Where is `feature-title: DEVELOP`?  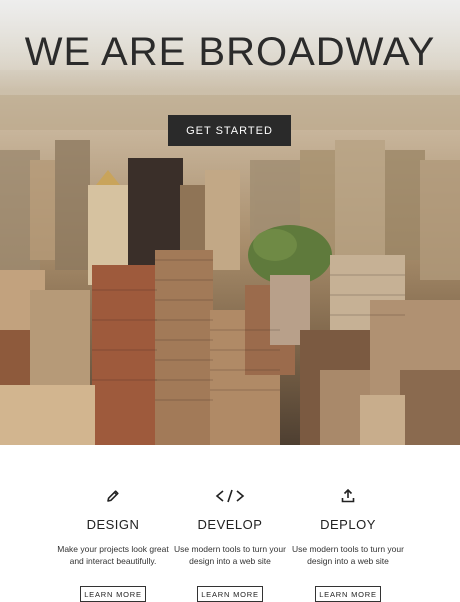
feature-title: DEVELOP is located at coordinates (230, 524).